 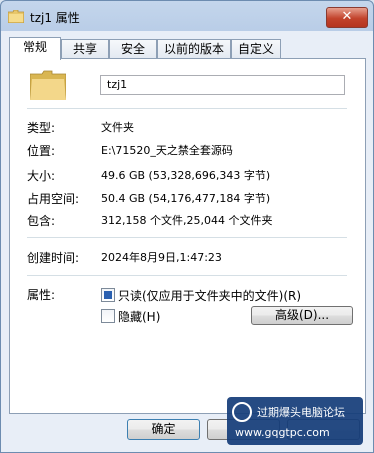 I want to click on disk-size-label: 占用空间:, so click(x=53, y=199).